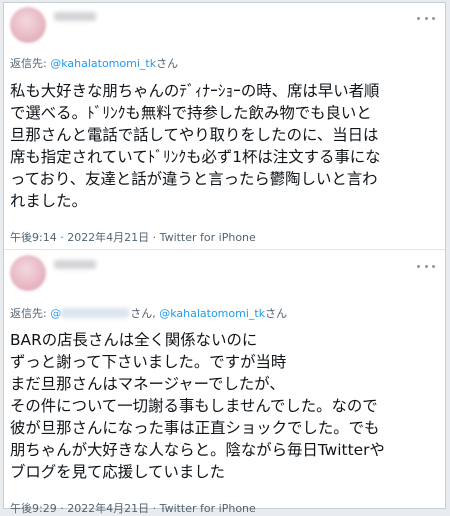  What do you see at coordinates (95, 313) in the screenshot?
I see `redacted-handle` at bounding box center [95, 313].